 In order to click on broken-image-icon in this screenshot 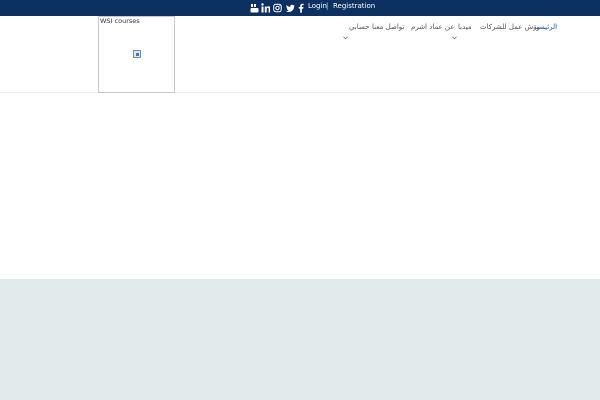, I will do `click(137, 54)`.